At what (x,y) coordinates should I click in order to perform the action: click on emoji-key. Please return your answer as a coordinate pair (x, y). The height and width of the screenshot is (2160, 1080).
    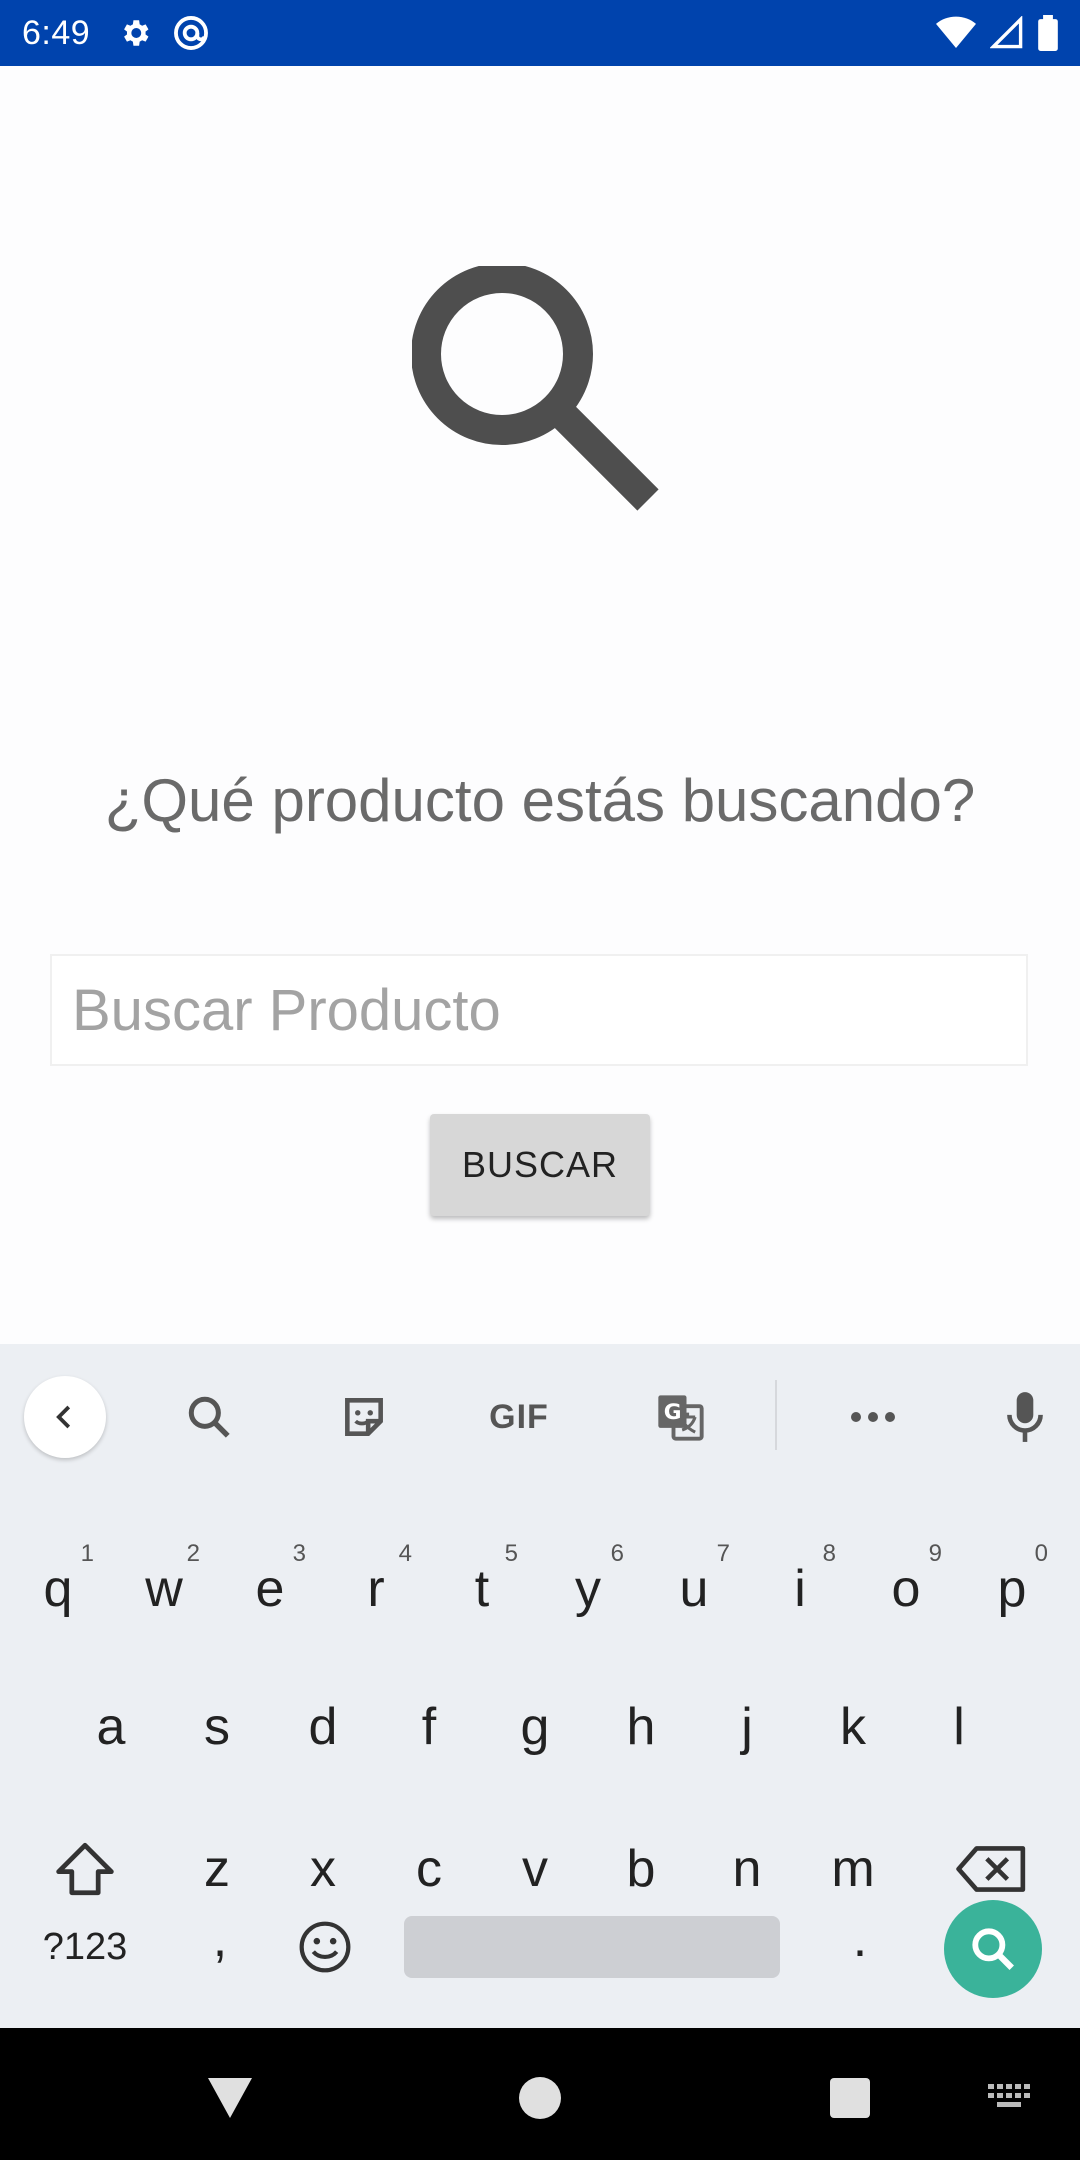
    Looking at the image, I should click on (325, 1947).